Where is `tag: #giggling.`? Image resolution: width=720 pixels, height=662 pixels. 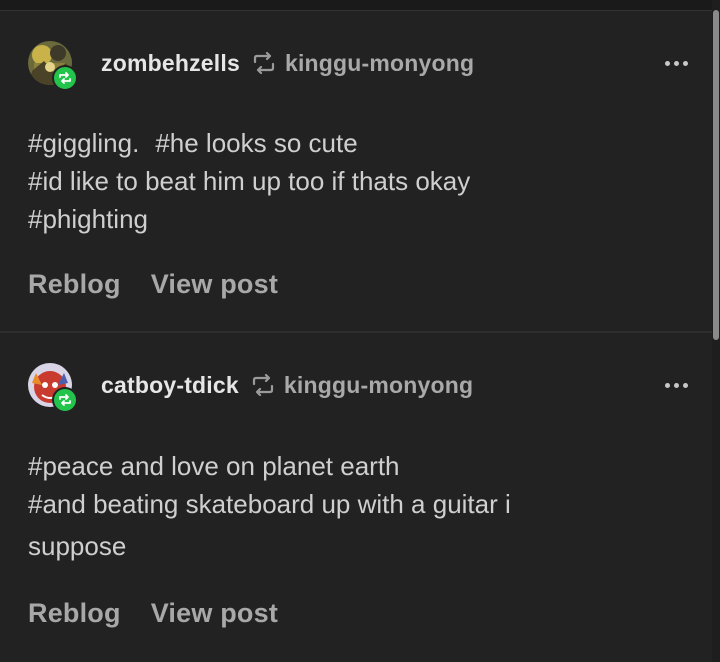
tag: #giggling. is located at coordinates (83, 143).